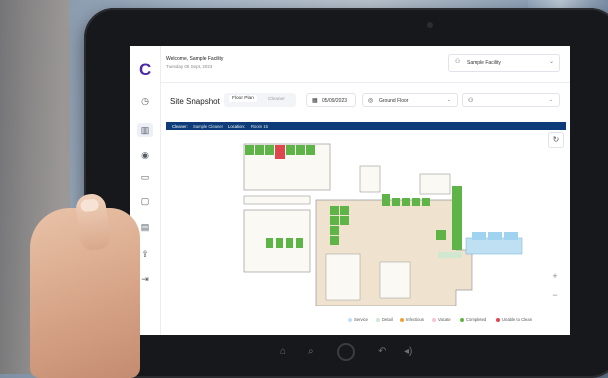 The image size is (608, 378). Describe the element at coordinates (382, 351) in the screenshot. I see `back-icon: ↶` at that location.